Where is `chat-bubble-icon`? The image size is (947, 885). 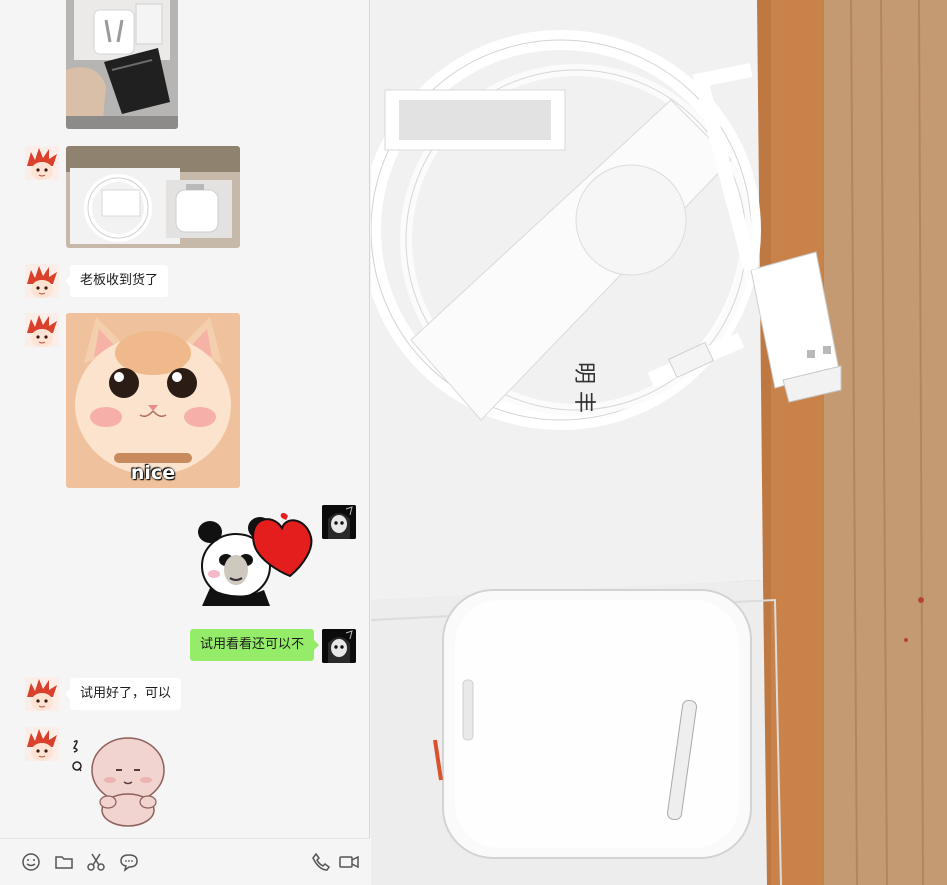
chat-bubble-icon is located at coordinates (129, 863).